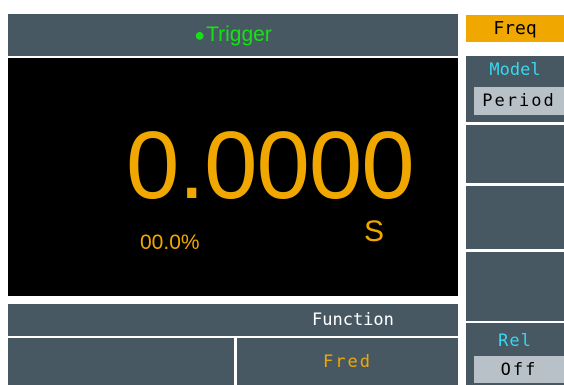 The width and height of the screenshot is (564, 385). Describe the element at coordinates (353, 320) in the screenshot. I see `function-label: Function` at that location.